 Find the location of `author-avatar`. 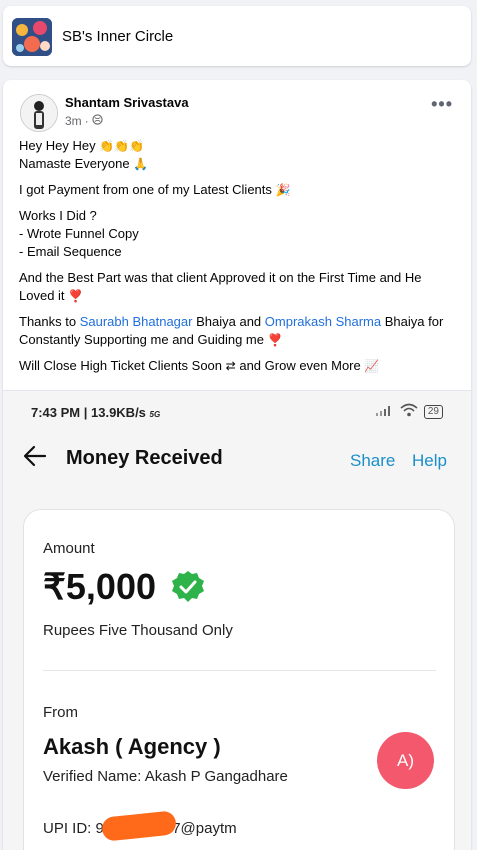

author-avatar is located at coordinates (39, 113).